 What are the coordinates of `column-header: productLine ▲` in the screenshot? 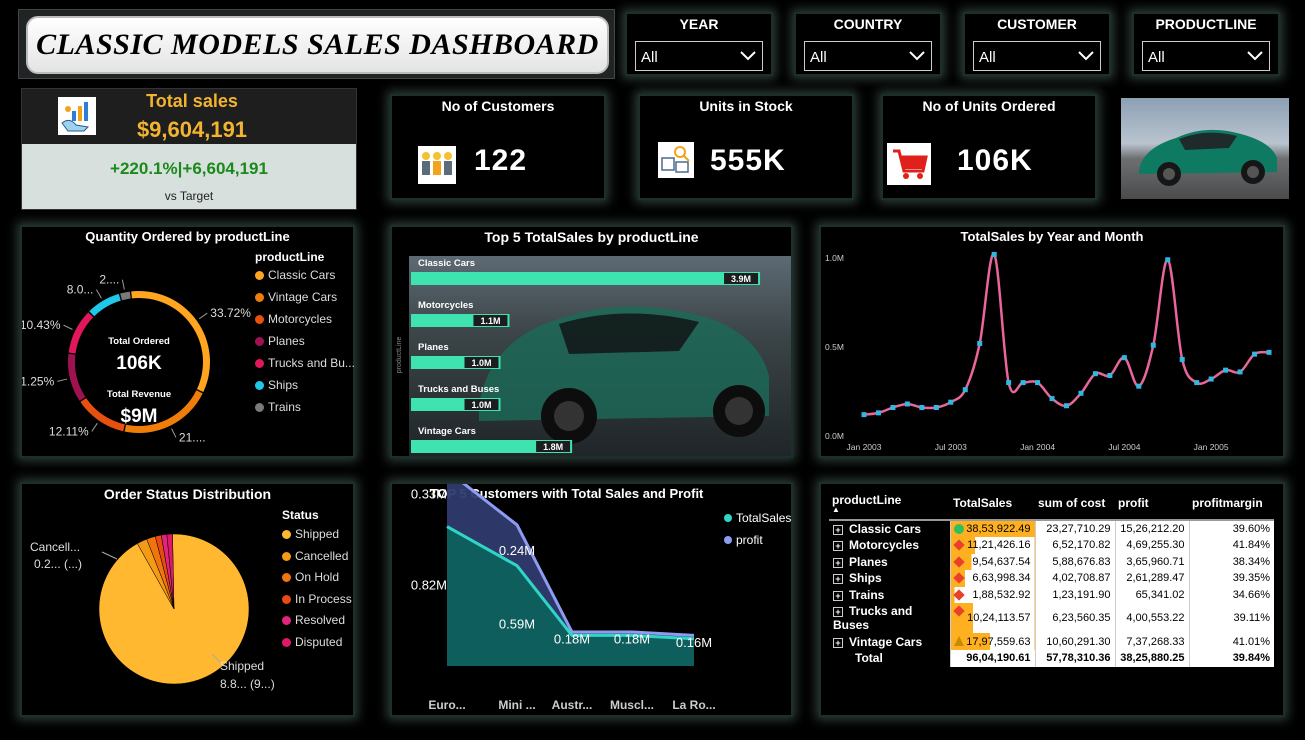 It's located at (889, 505).